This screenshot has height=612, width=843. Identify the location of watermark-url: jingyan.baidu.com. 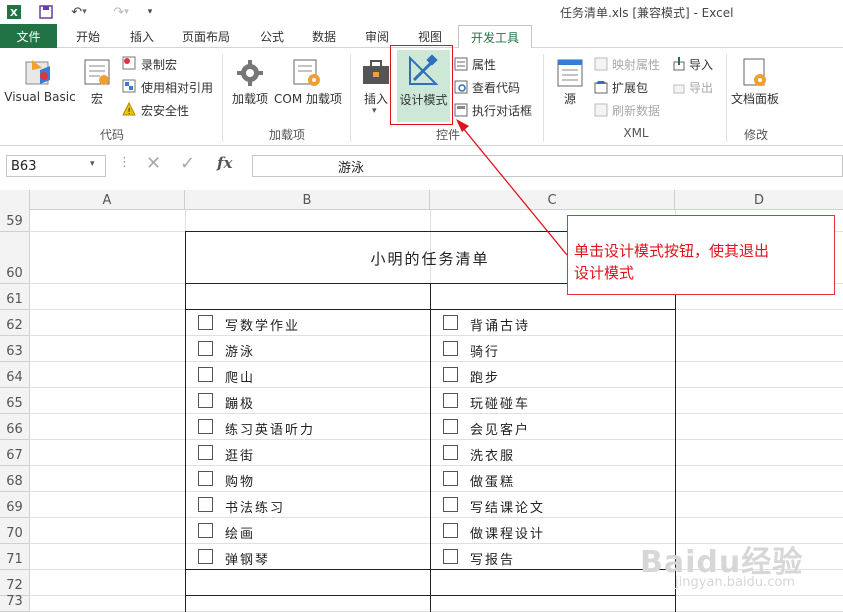
(735, 582).